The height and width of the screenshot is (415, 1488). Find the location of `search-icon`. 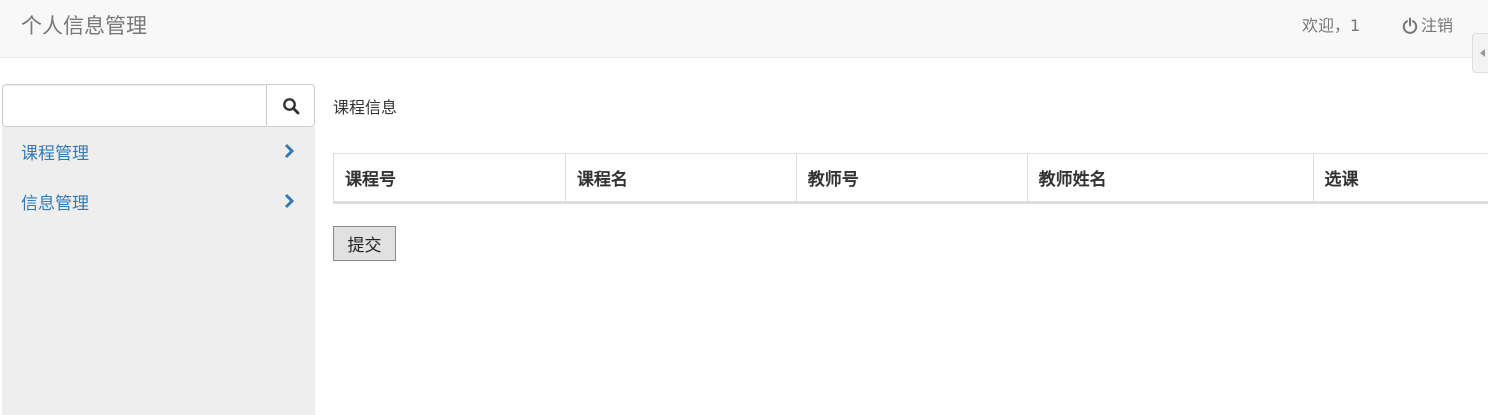

search-icon is located at coordinates (290, 105).